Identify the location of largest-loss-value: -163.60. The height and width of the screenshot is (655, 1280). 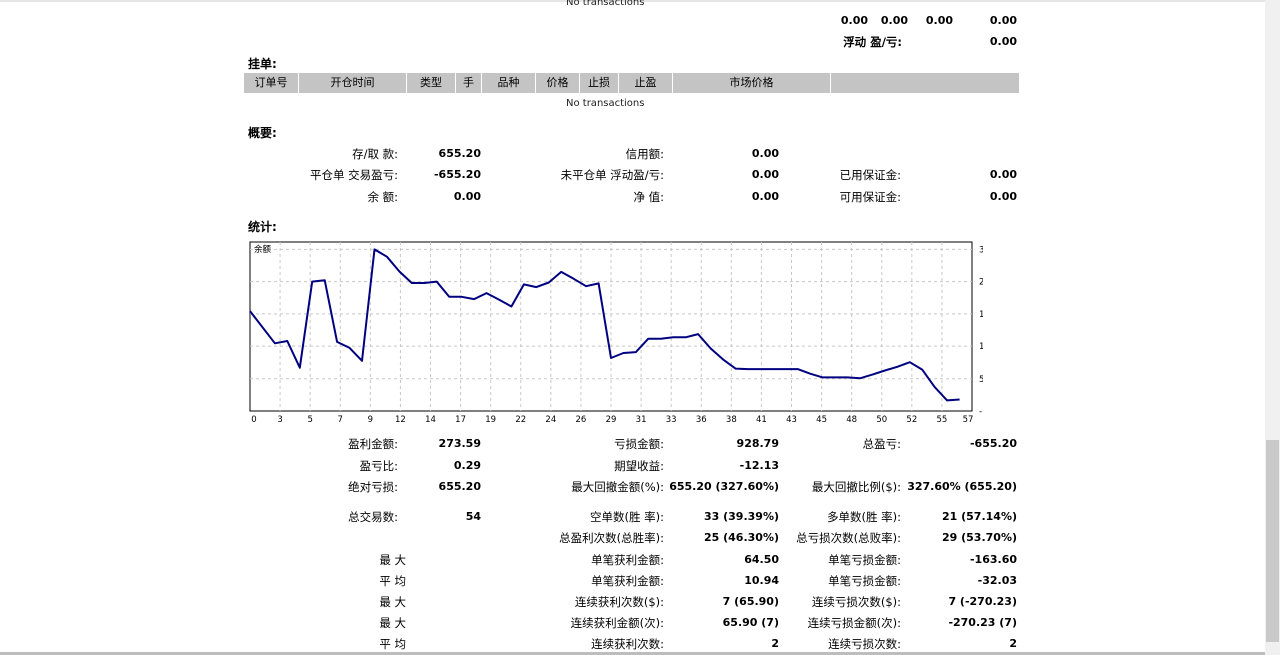
(993, 559).